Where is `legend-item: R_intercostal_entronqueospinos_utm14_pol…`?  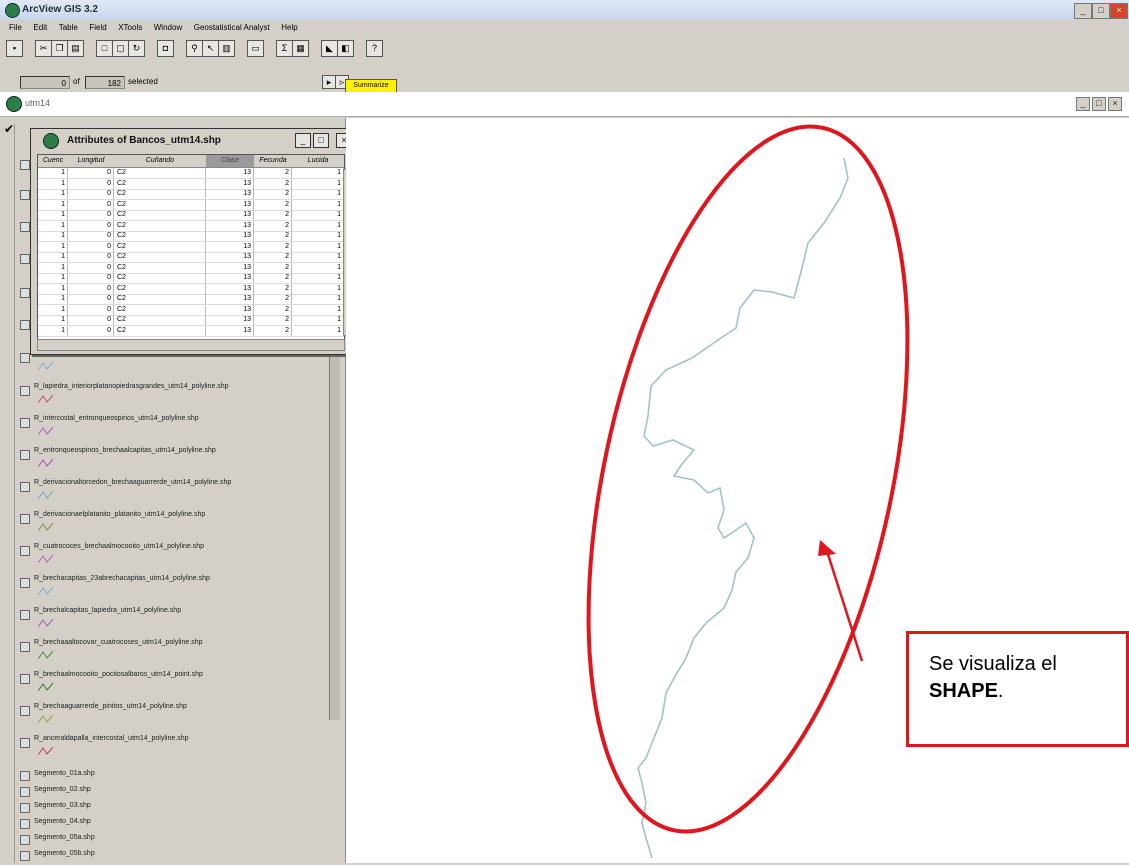 legend-item: R_intercostal_entronqueospinos_utm14_pol… is located at coordinates (180, 430).